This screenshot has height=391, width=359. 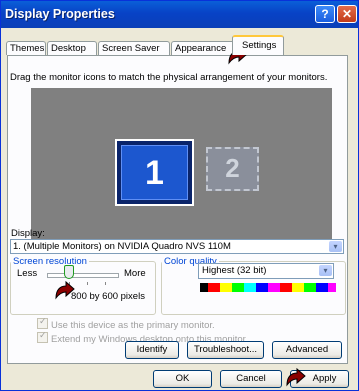 What do you see at coordinates (50, 261) in the screenshot?
I see `screen-resolution-legend: Screen resolution` at bounding box center [50, 261].